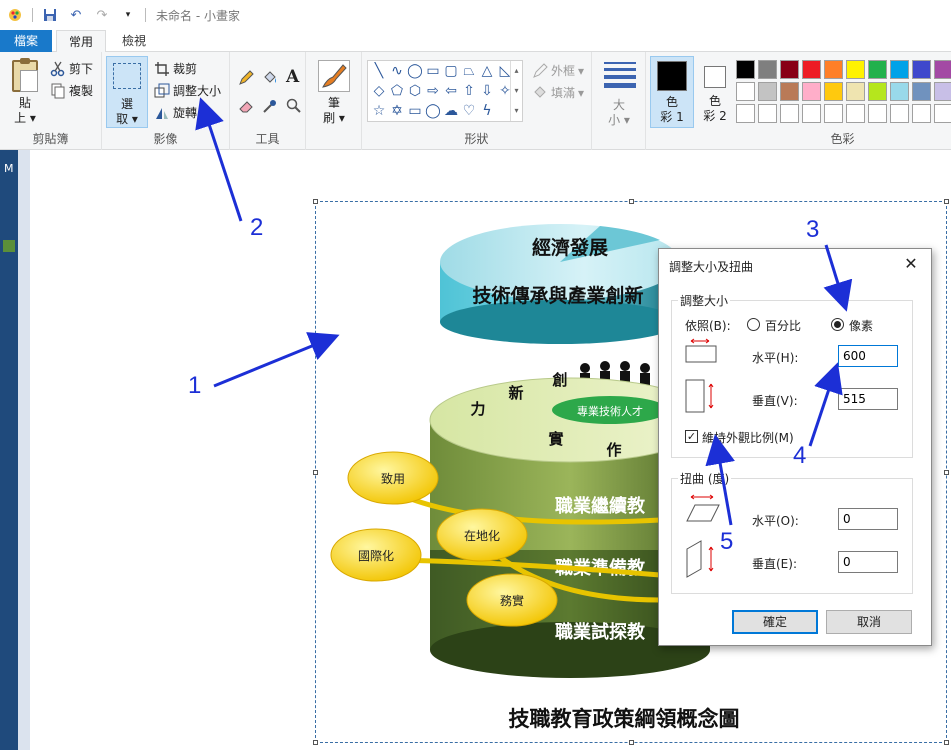 Image resolution: width=951 pixels, height=750 pixels. I want to click on vertical-label: 垂直(V):, so click(775, 401).